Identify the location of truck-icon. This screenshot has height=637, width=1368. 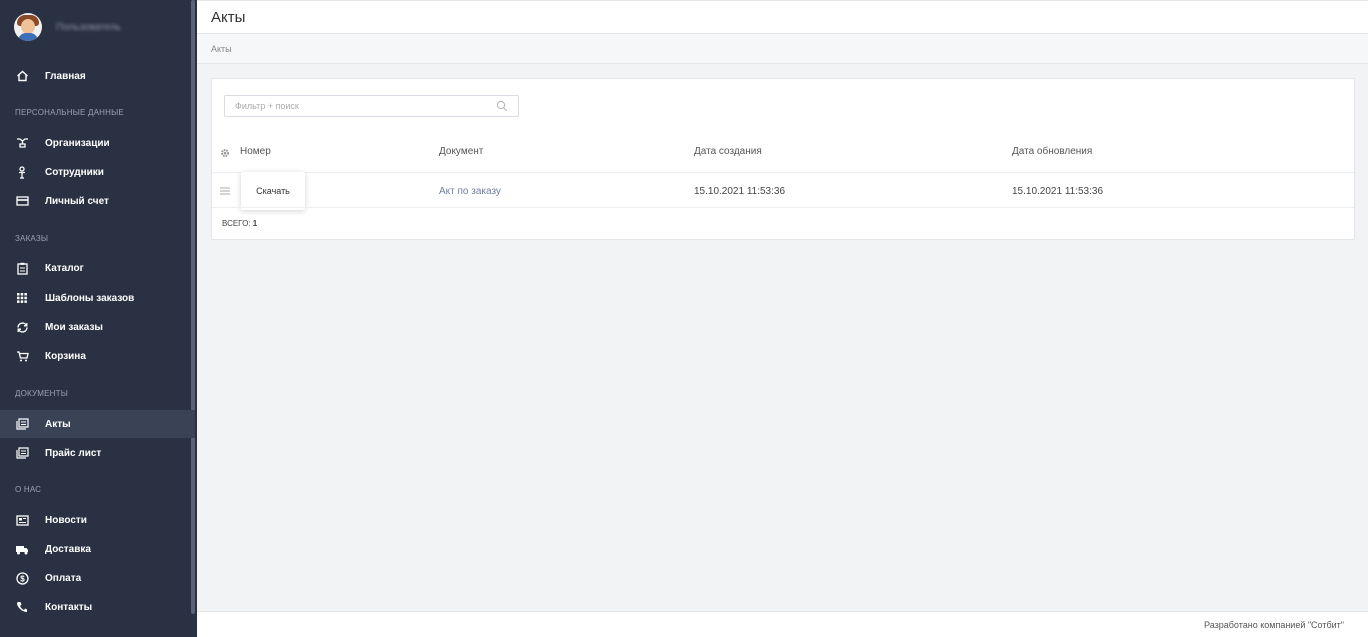
(22, 549).